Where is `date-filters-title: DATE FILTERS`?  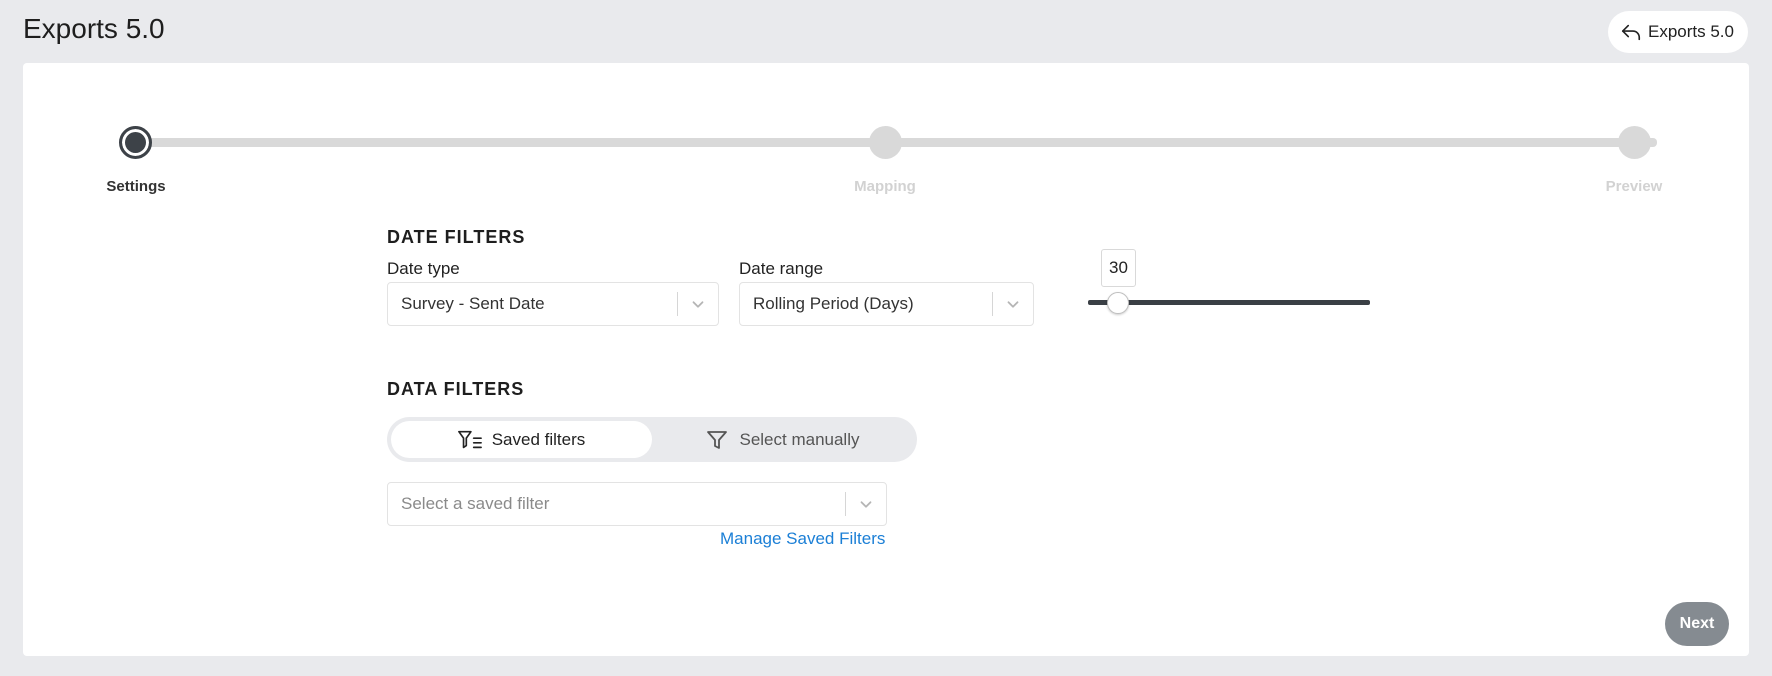
date-filters-title: DATE FILTERS is located at coordinates (456, 237).